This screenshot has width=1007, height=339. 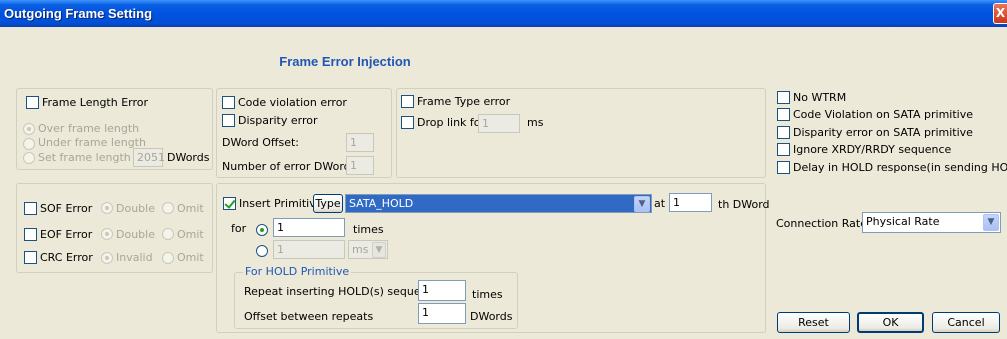 I want to click on crc-error-label: CRC Error, so click(x=66, y=257).